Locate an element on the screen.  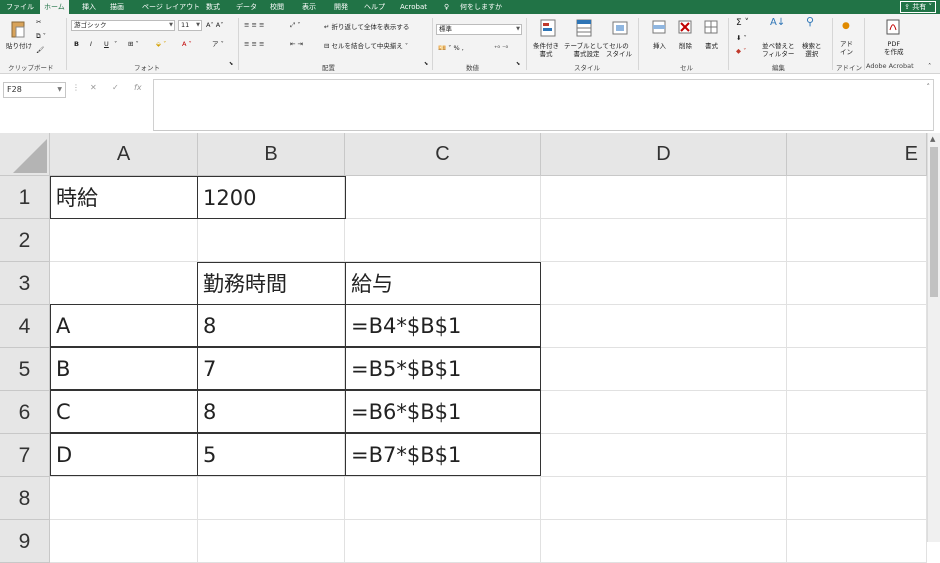
find-select-button: 検索と 選択 is located at coordinates (812, 50).